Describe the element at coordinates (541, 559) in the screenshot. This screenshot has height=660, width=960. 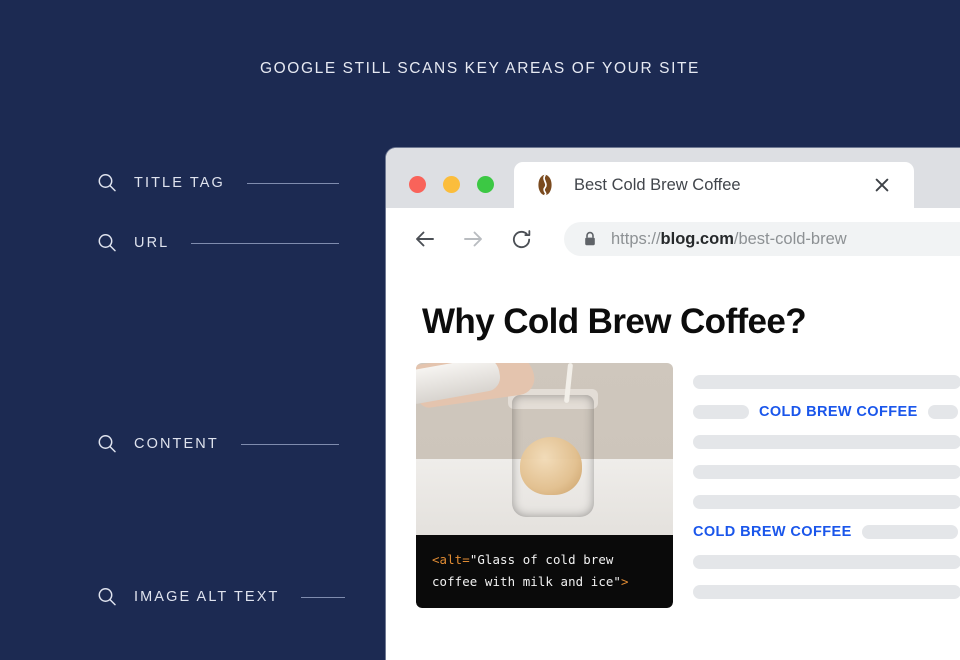
I see `alt-text-value-line-1: "Glass of cold brew` at that location.